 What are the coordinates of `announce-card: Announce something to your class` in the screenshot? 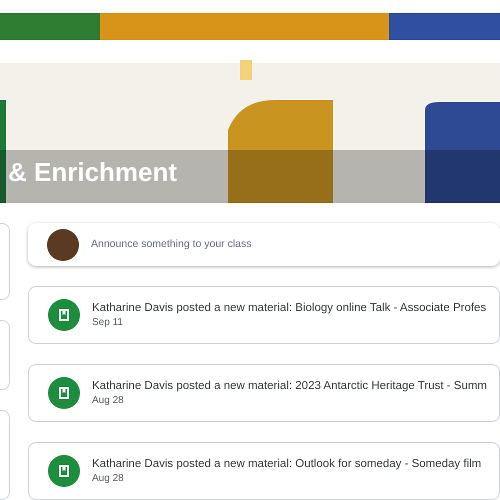 It's located at (264, 244).